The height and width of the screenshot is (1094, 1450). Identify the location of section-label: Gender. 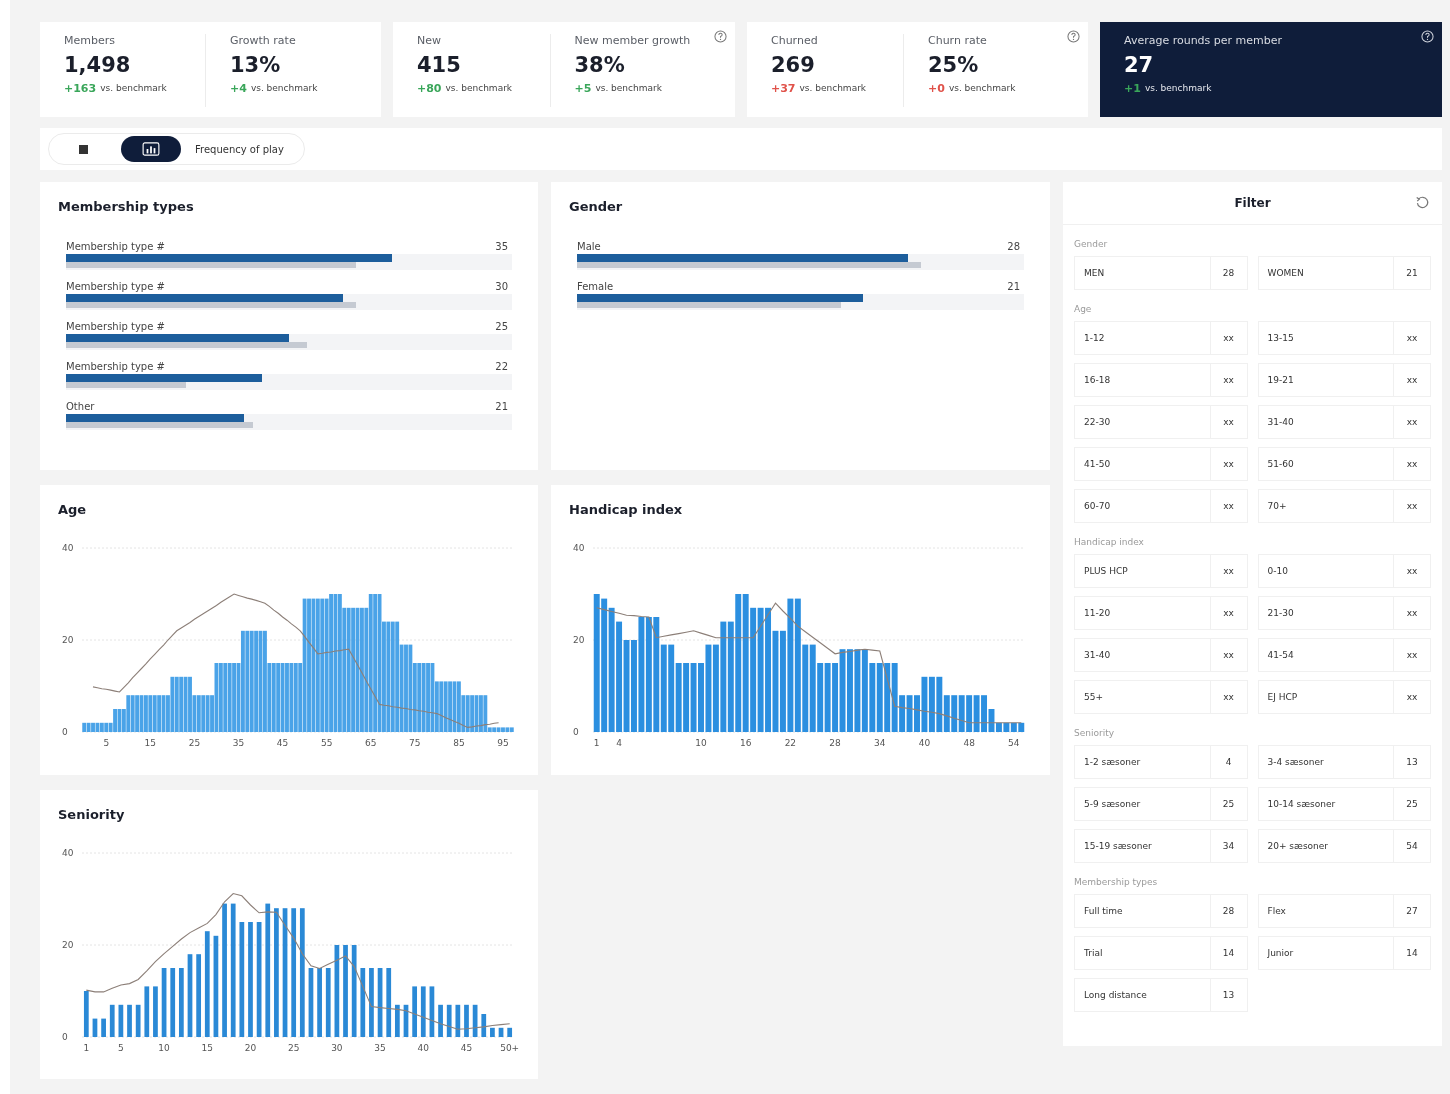
(1091, 244).